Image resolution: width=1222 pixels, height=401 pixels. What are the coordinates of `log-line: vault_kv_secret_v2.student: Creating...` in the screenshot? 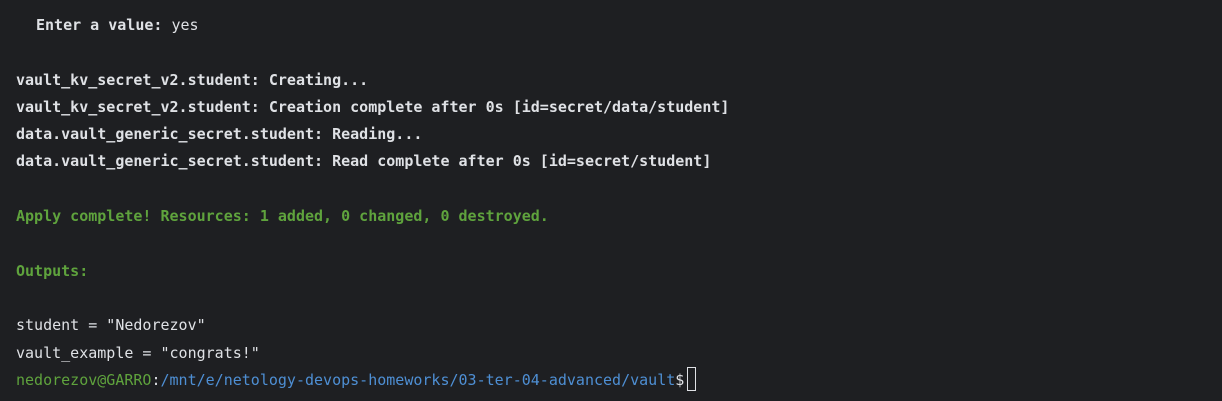 It's located at (192, 79).